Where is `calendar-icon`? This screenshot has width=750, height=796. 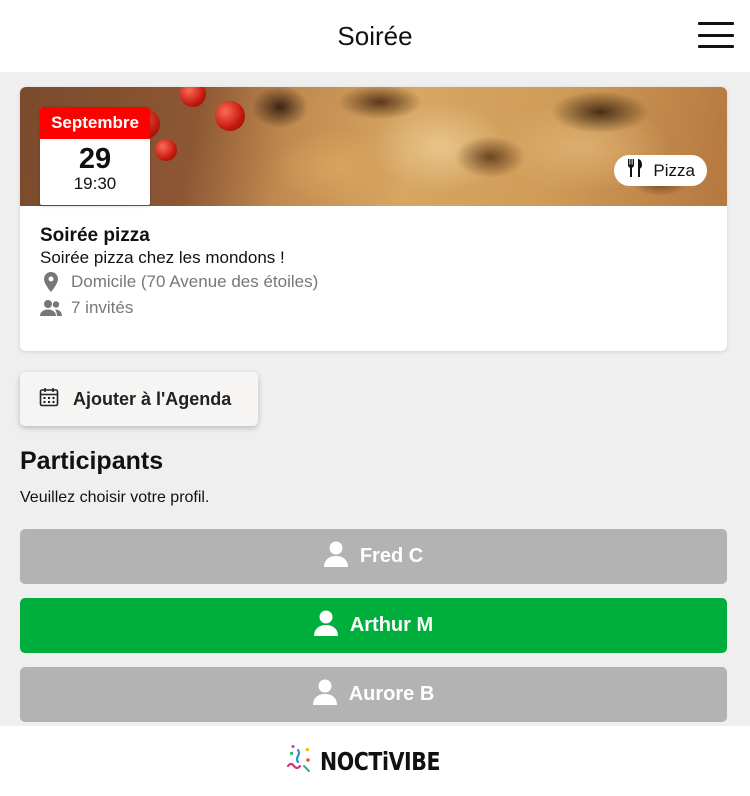 calendar-icon is located at coordinates (49, 399).